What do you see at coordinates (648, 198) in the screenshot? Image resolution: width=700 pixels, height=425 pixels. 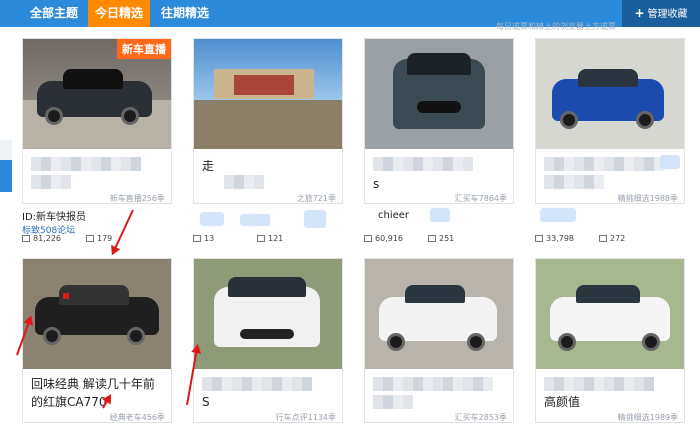 I see `card-source: 精挑细选1988季` at bounding box center [648, 198].